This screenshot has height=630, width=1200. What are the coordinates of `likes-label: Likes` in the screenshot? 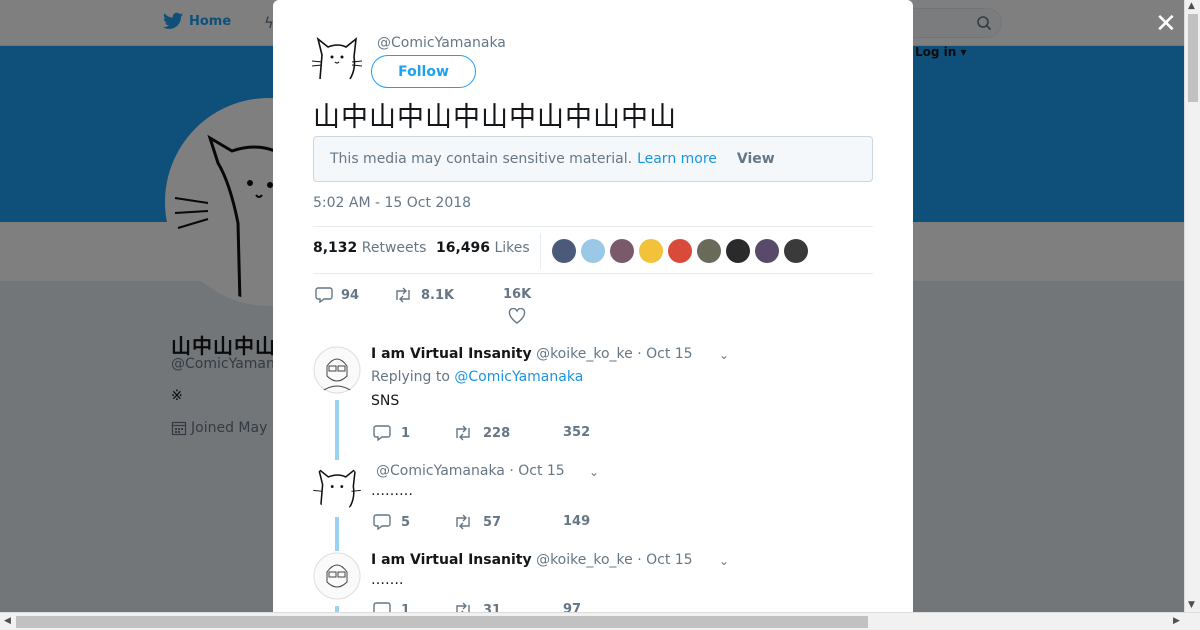 It's located at (512, 248).